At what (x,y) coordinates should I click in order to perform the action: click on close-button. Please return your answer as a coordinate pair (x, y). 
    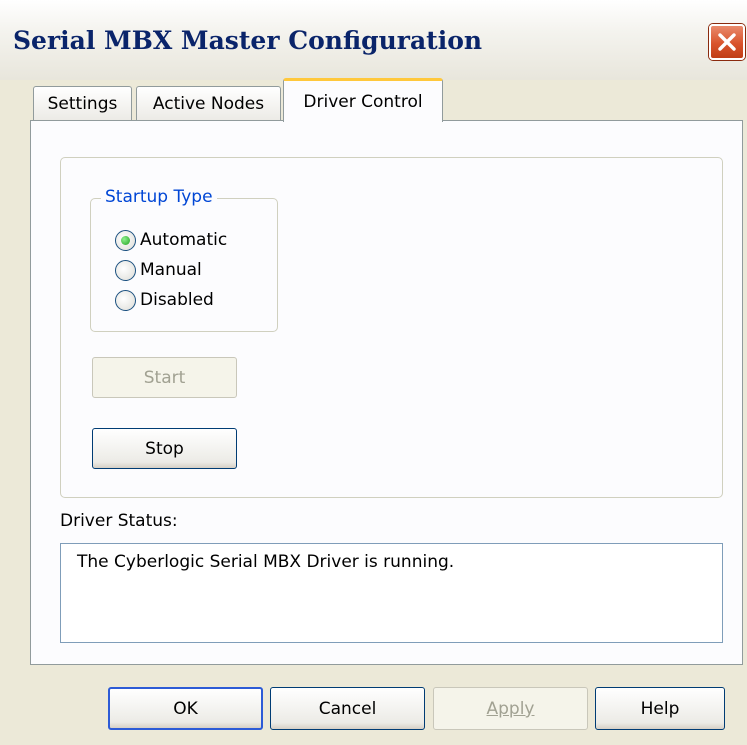
    Looking at the image, I should click on (727, 42).